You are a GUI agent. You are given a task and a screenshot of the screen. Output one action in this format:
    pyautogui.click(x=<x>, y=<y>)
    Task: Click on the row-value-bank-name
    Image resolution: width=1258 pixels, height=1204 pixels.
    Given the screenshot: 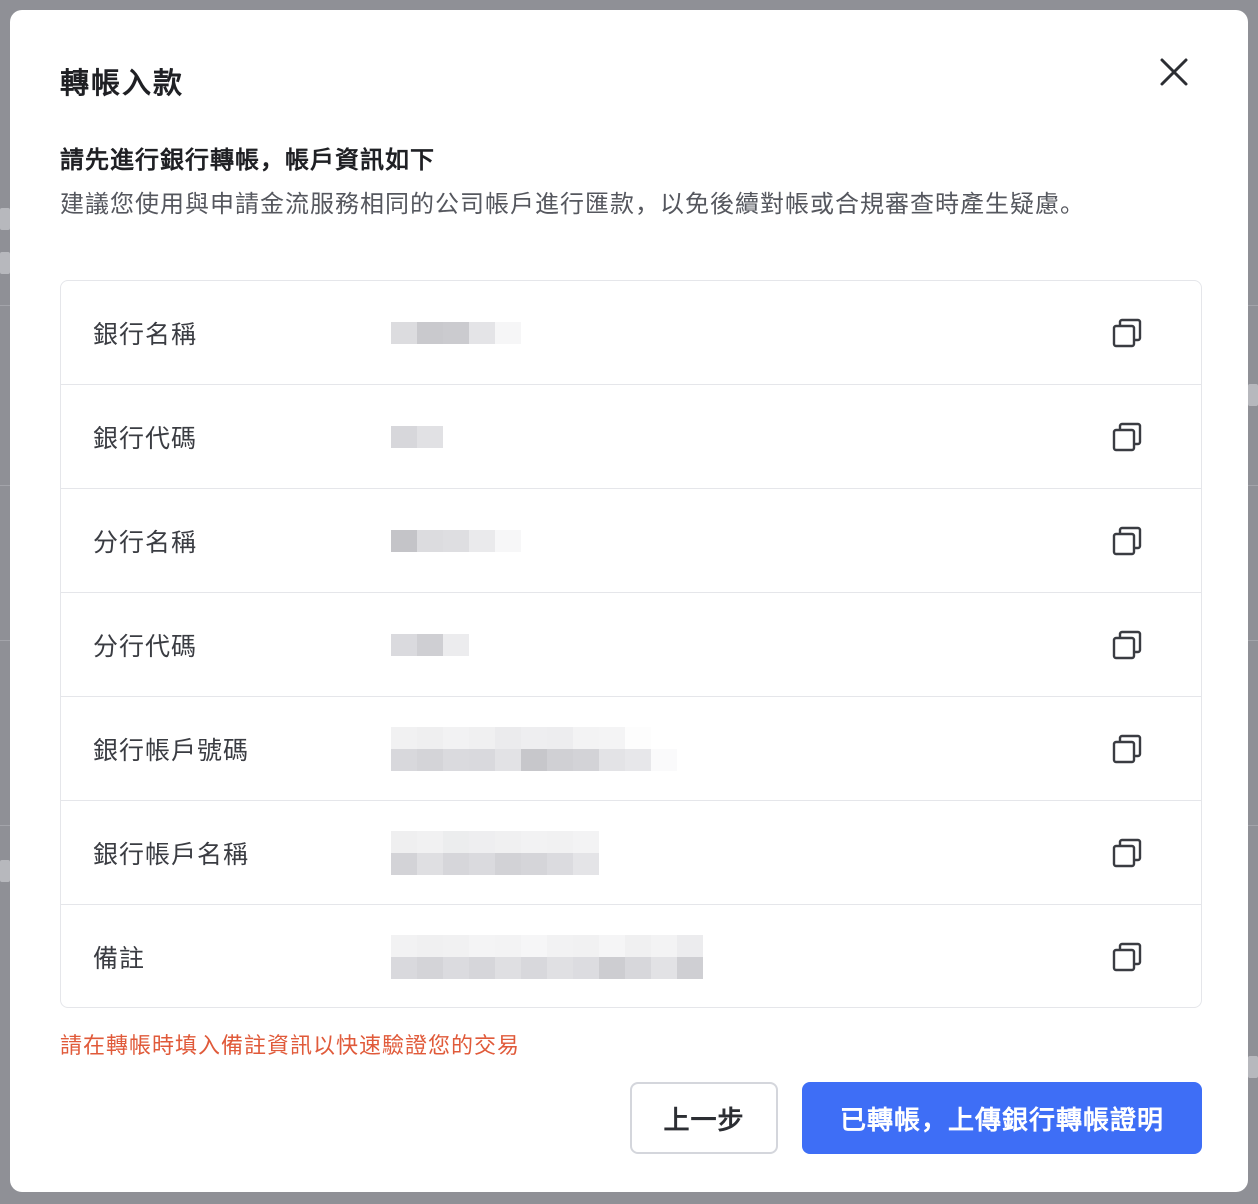 What is the action you would take?
    pyautogui.click(x=456, y=332)
    